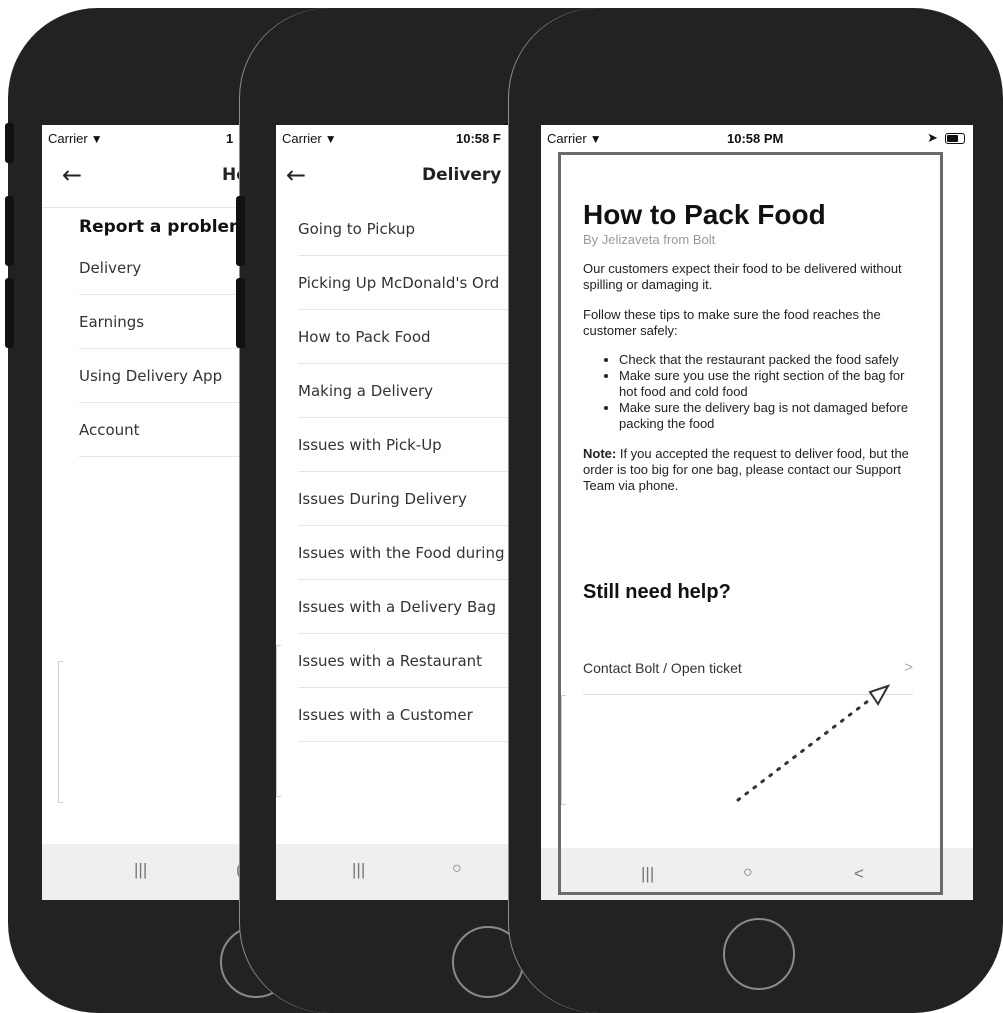 This screenshot has width=1003, height=1013. I want to click on annotation-arrow, so click(813, 743).